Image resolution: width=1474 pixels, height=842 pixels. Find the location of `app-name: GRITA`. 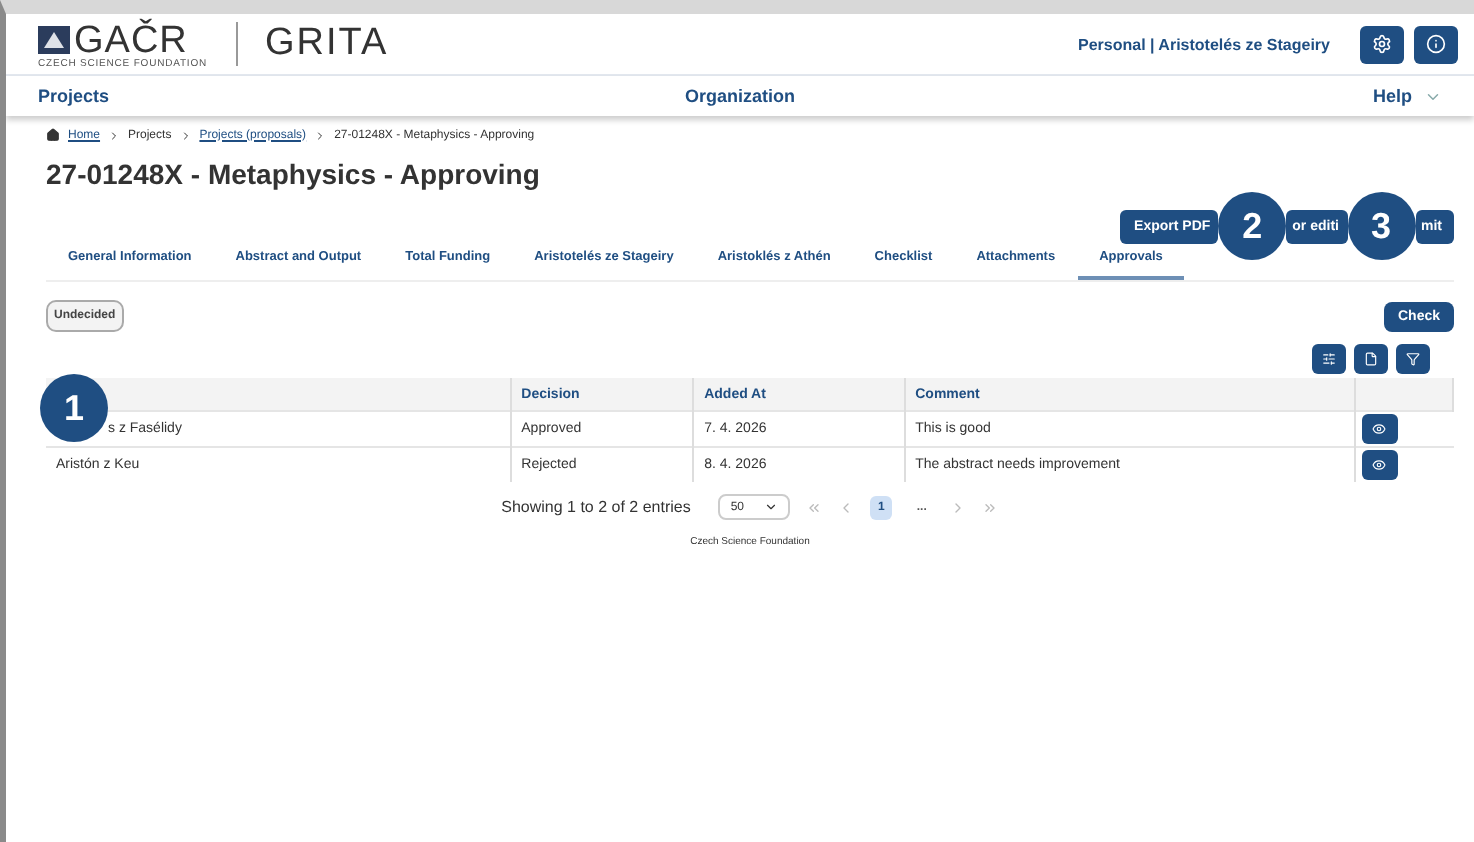

app-name: GRITA is located at coordinates (327, 44).